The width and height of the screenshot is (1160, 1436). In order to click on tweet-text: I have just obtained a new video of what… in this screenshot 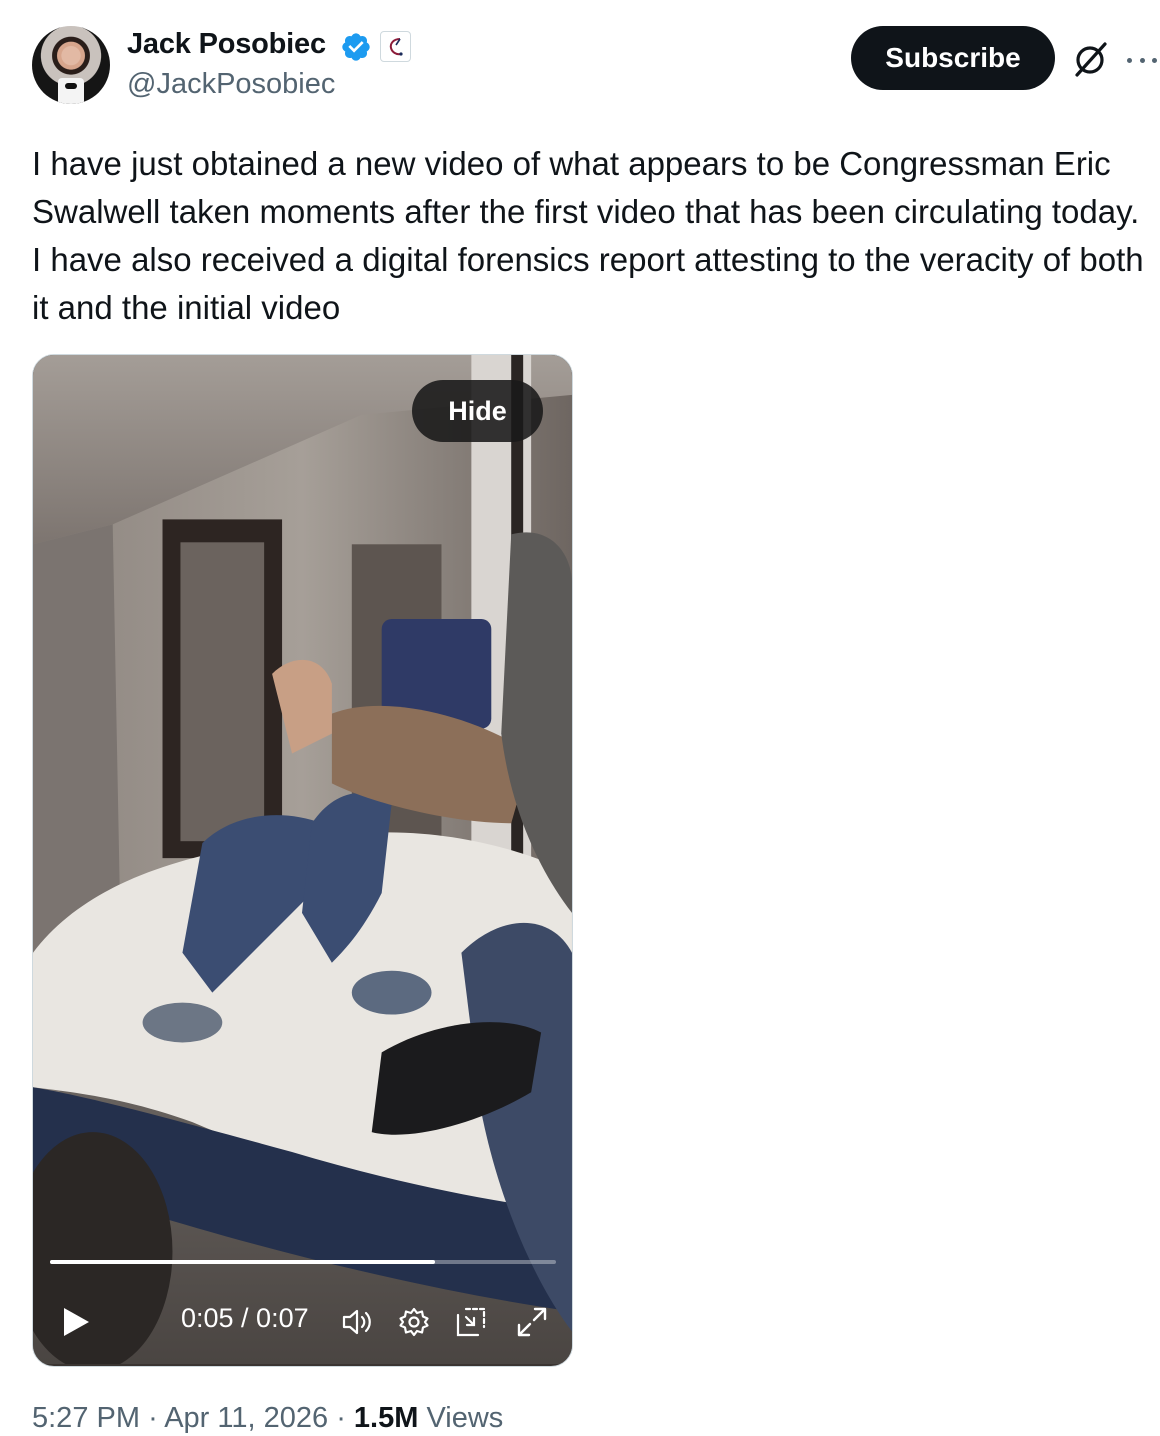, I will do `click(588, 235)`.